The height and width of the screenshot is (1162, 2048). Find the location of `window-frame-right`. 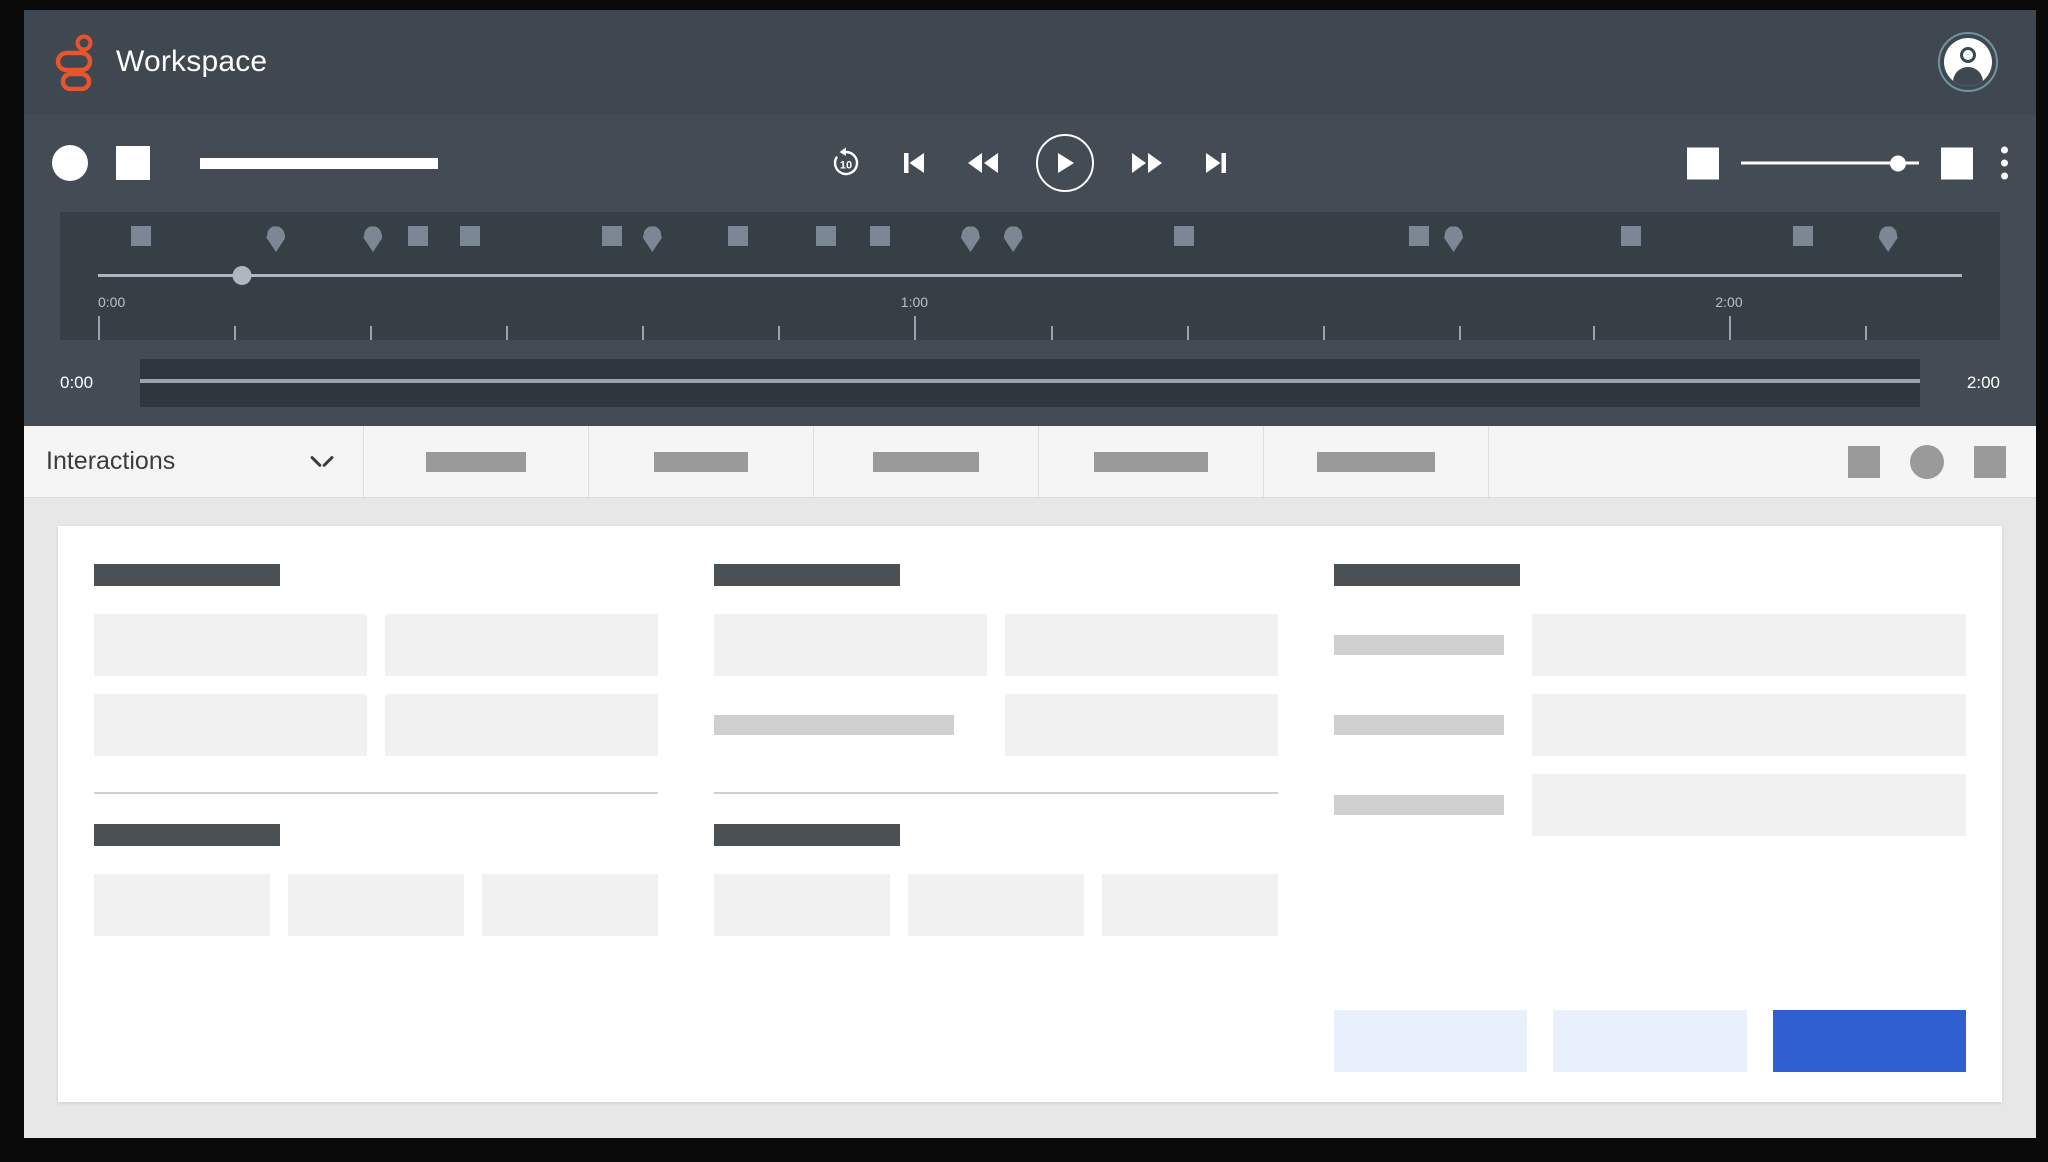

window-frame-right is located at coordinates (2042, 581).